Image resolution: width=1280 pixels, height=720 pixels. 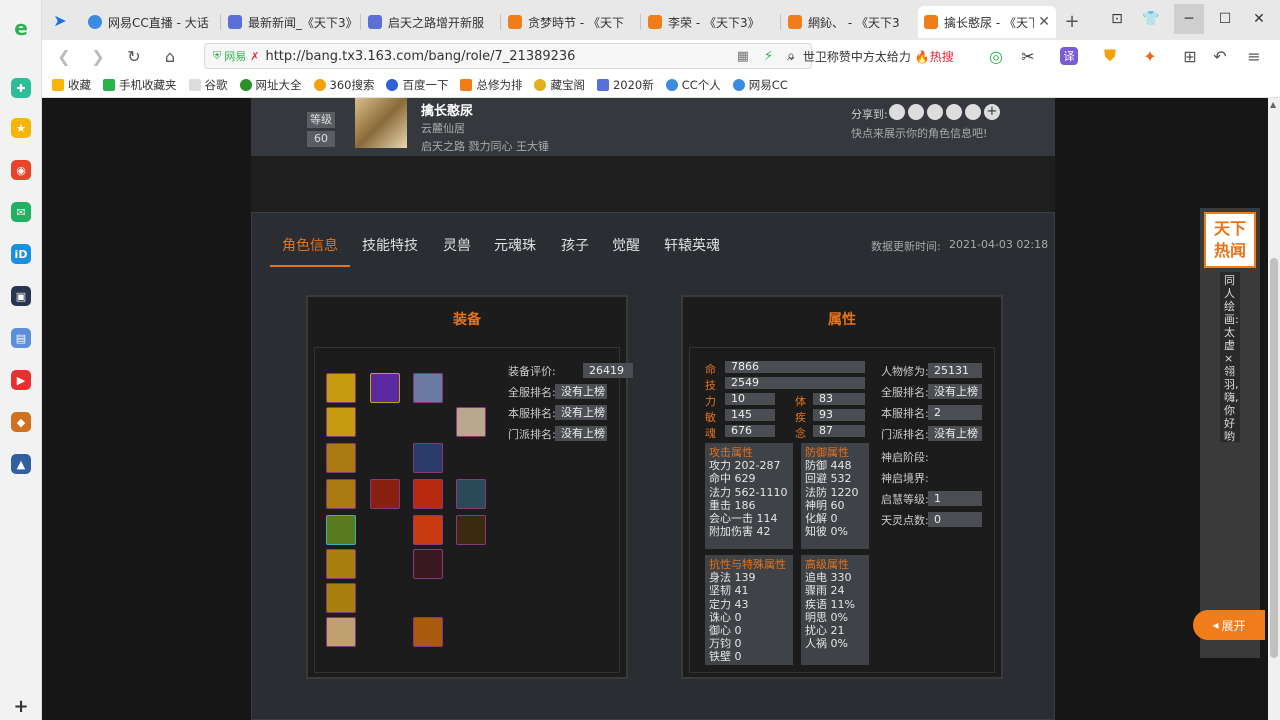 What do you see at coordinates (310, 245) in the screenshot?
I see `tab-role-info: 角色信息` at bounding box center [310, 245].